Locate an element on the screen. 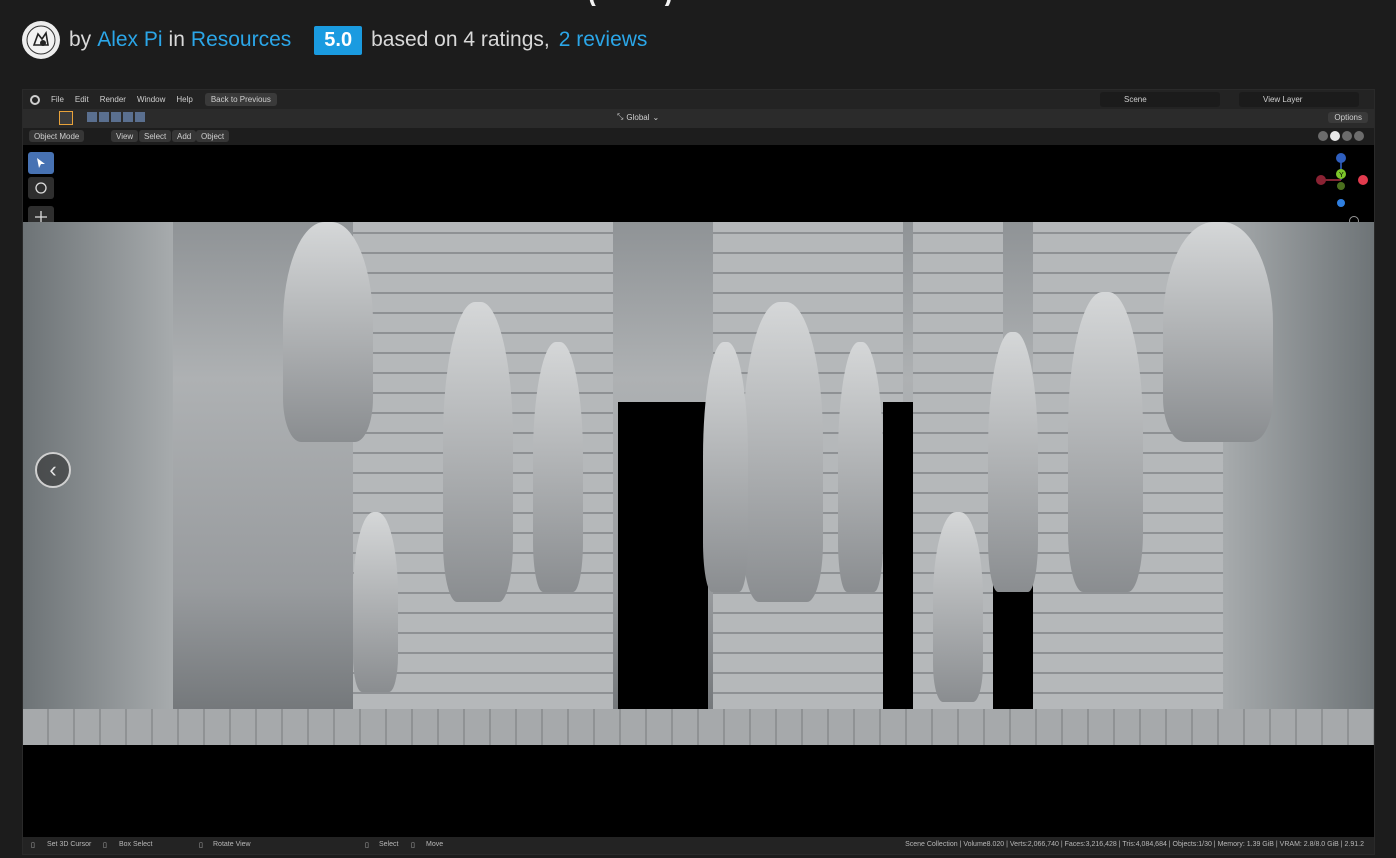 This screenshot has height=858, width=1396. stone-floor is located at coordinates (698, 727).